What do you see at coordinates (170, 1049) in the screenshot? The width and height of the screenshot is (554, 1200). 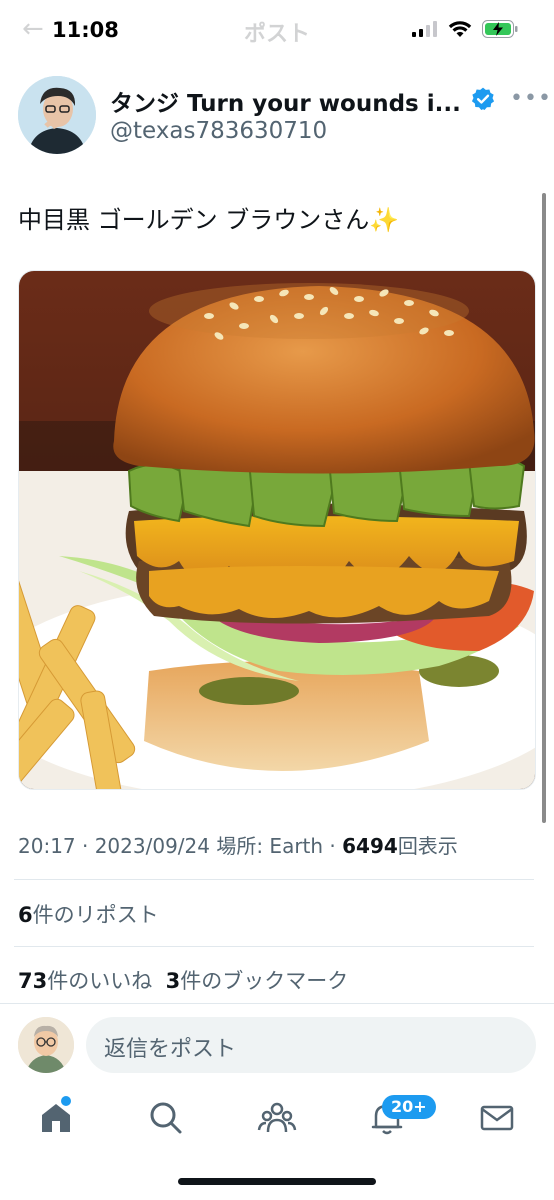 I see `reply-placeholder: 返信をポスト` at bounding box center [170, 1049].